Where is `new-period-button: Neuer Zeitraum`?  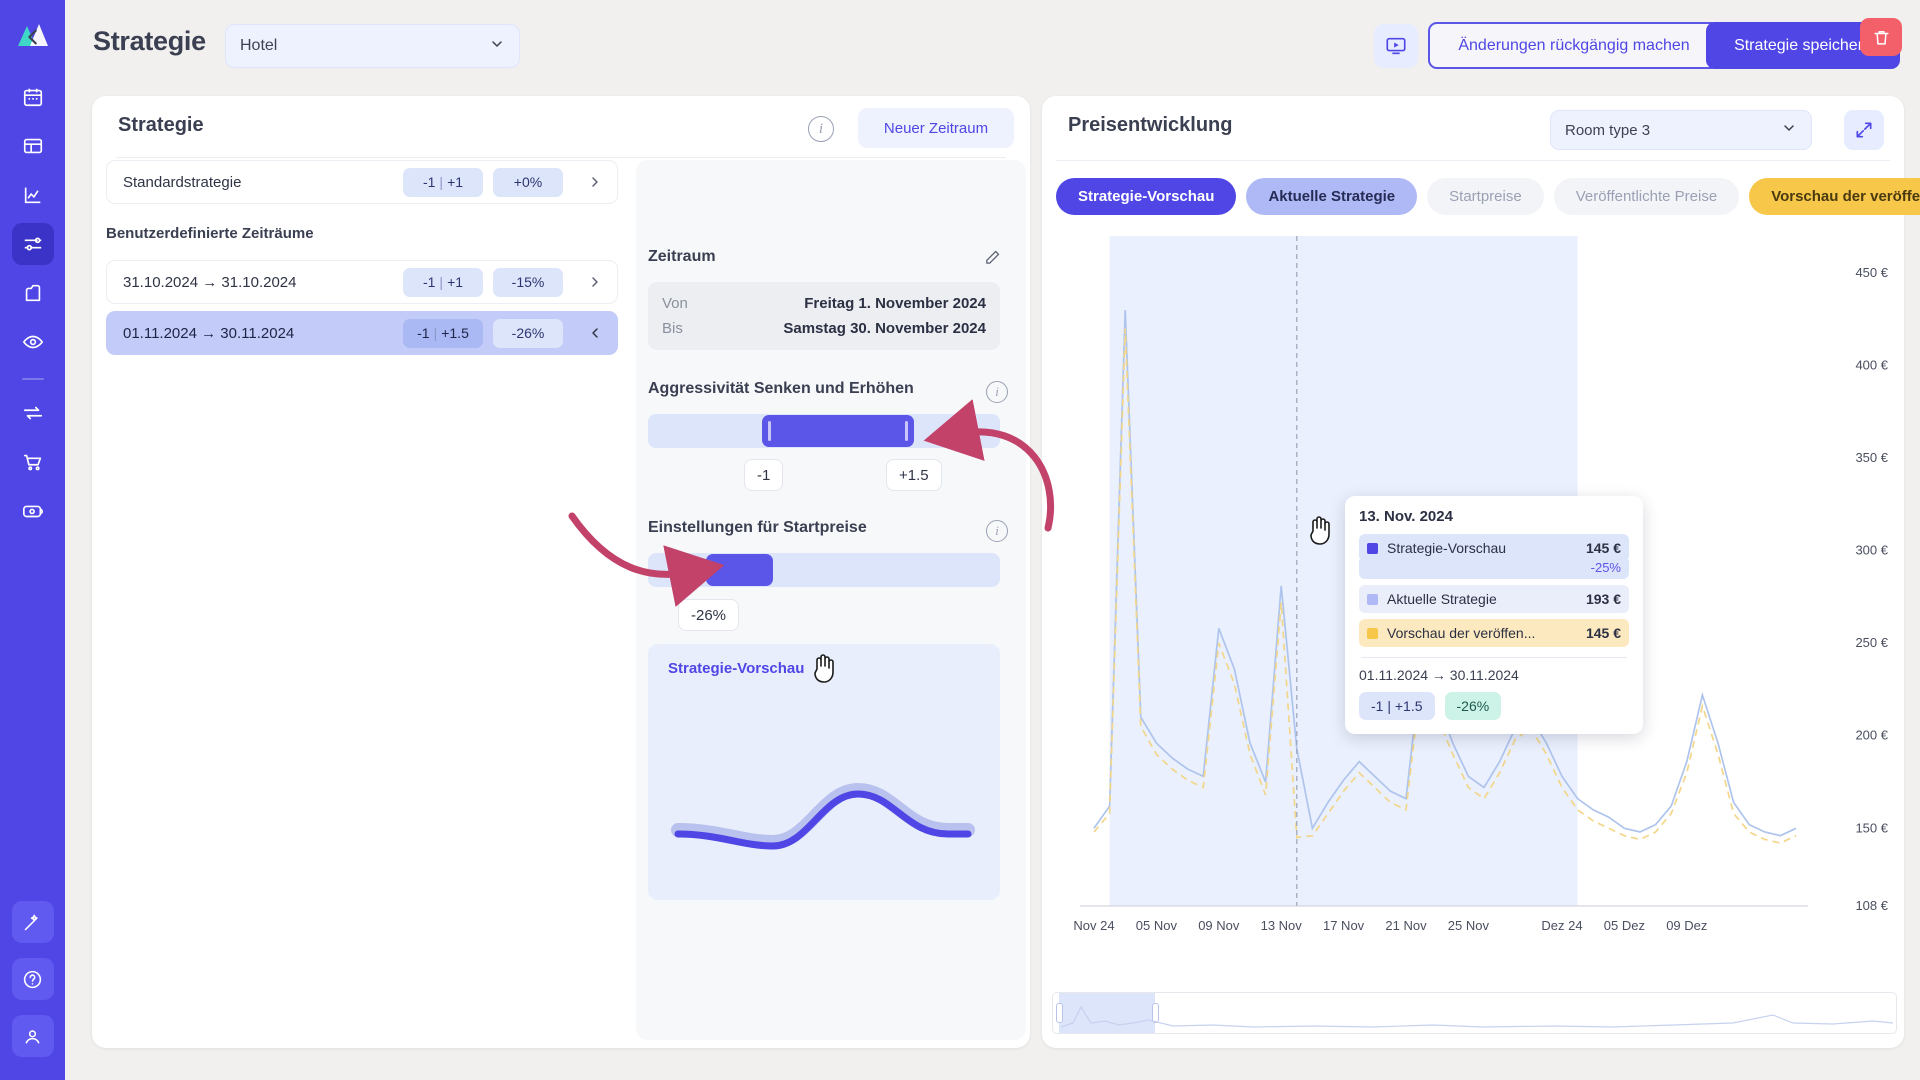
new-period-button: Neuer Zeitraum is located at coordinates (936, 128).